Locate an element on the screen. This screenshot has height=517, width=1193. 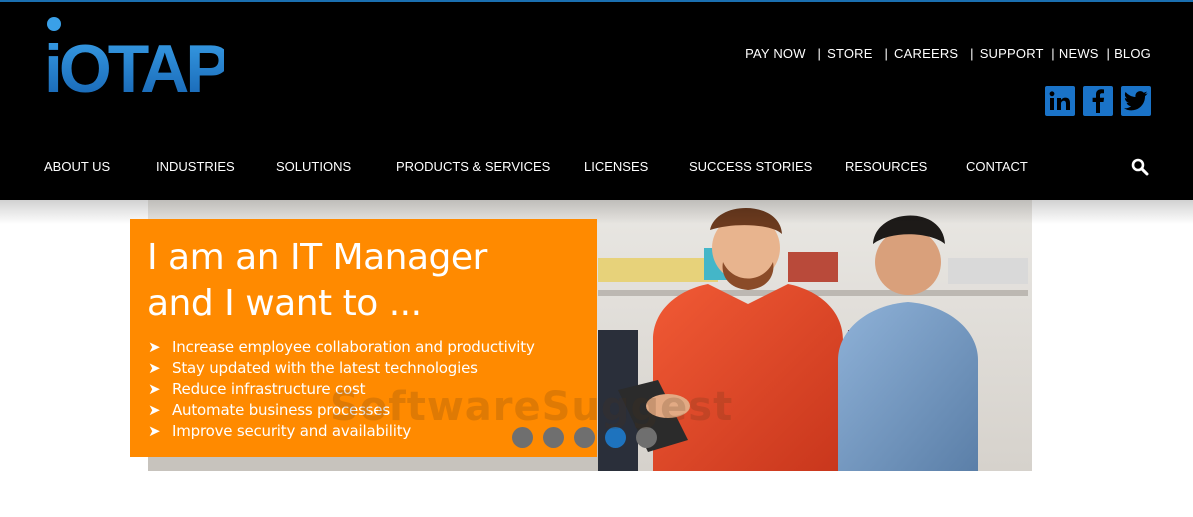
twitter-icon is located at coordinates (1136, 101).